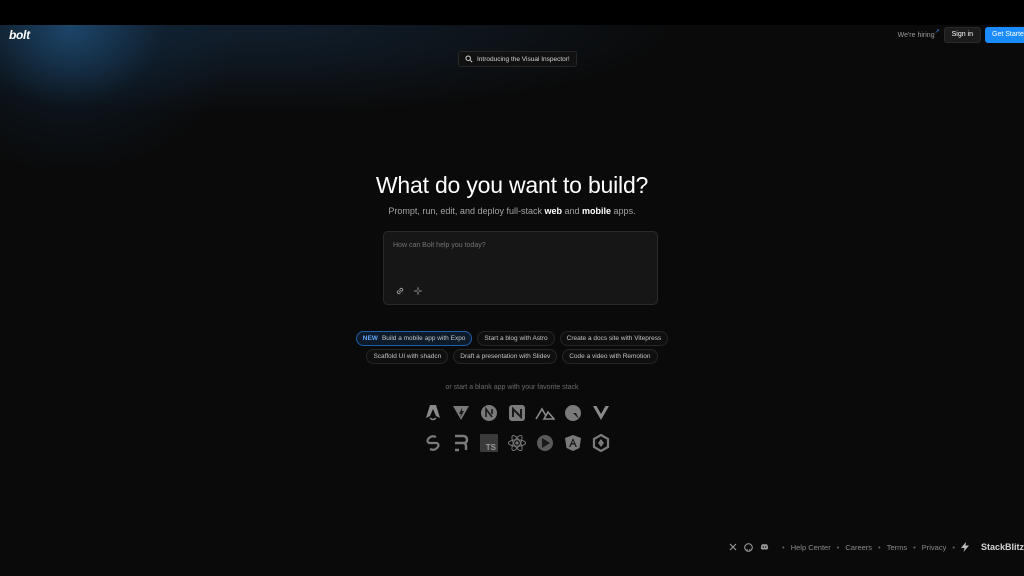  Describe the element at coordinates (469, 59) in the screenshot. I see `inspector-icon` at that location.